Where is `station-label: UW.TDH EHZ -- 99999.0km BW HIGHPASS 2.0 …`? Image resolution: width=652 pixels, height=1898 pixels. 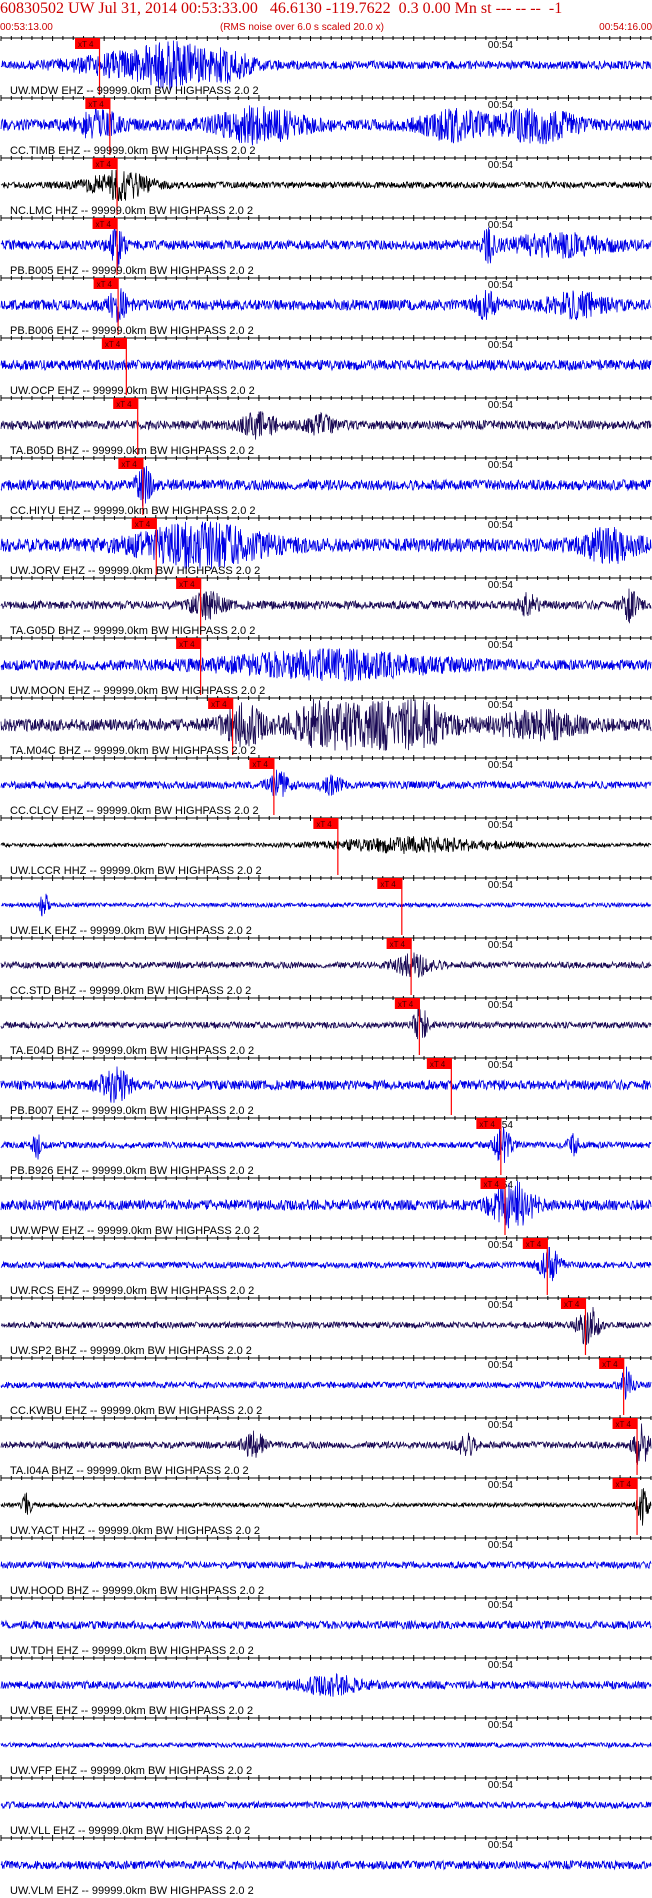
station-label: UW.TDH EHZ -- 99999.0km BW HIGHPASS 2.0 … is located at coordinates (132, 1651).